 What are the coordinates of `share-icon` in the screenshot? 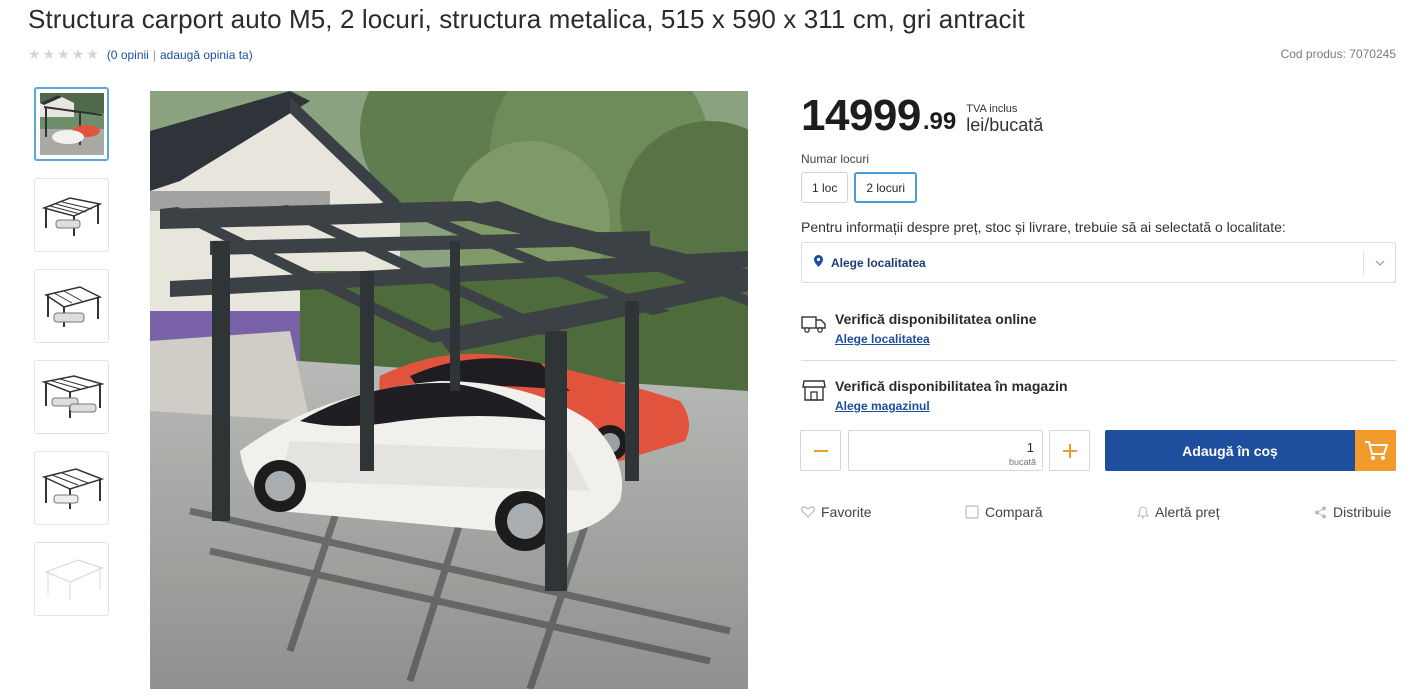 It's located at (1320, 512).